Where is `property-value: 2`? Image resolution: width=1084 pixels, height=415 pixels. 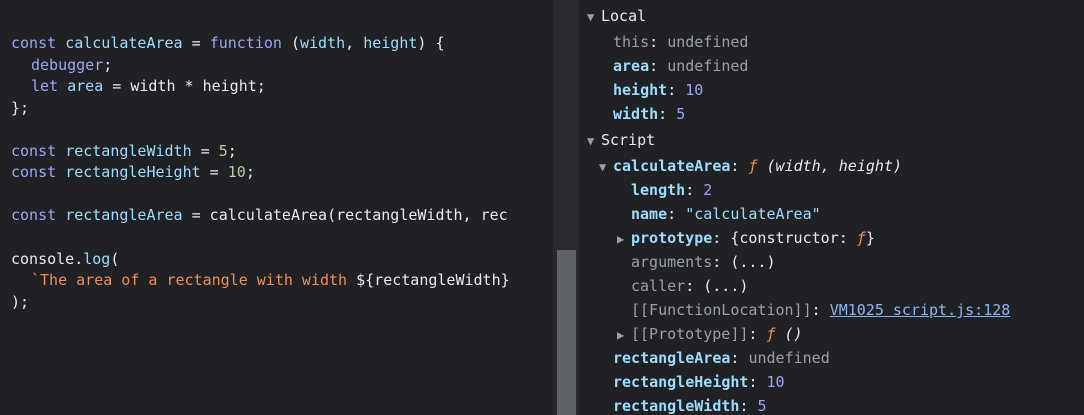 property-value: 2 is located at coordinates (708, 190).